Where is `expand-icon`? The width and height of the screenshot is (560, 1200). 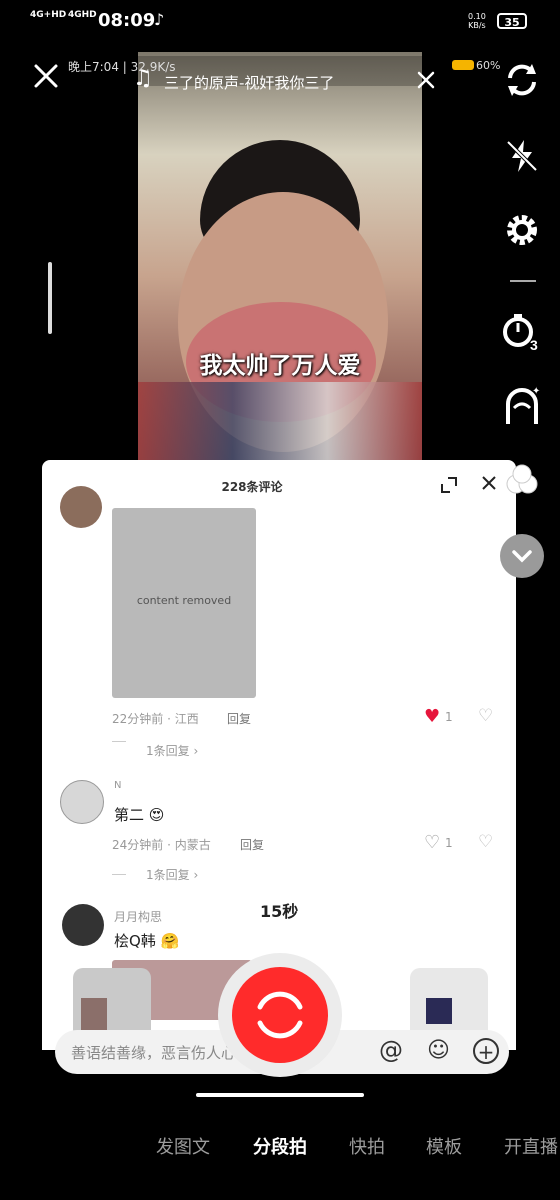
expand-icon is located at coordinates (449, 485).